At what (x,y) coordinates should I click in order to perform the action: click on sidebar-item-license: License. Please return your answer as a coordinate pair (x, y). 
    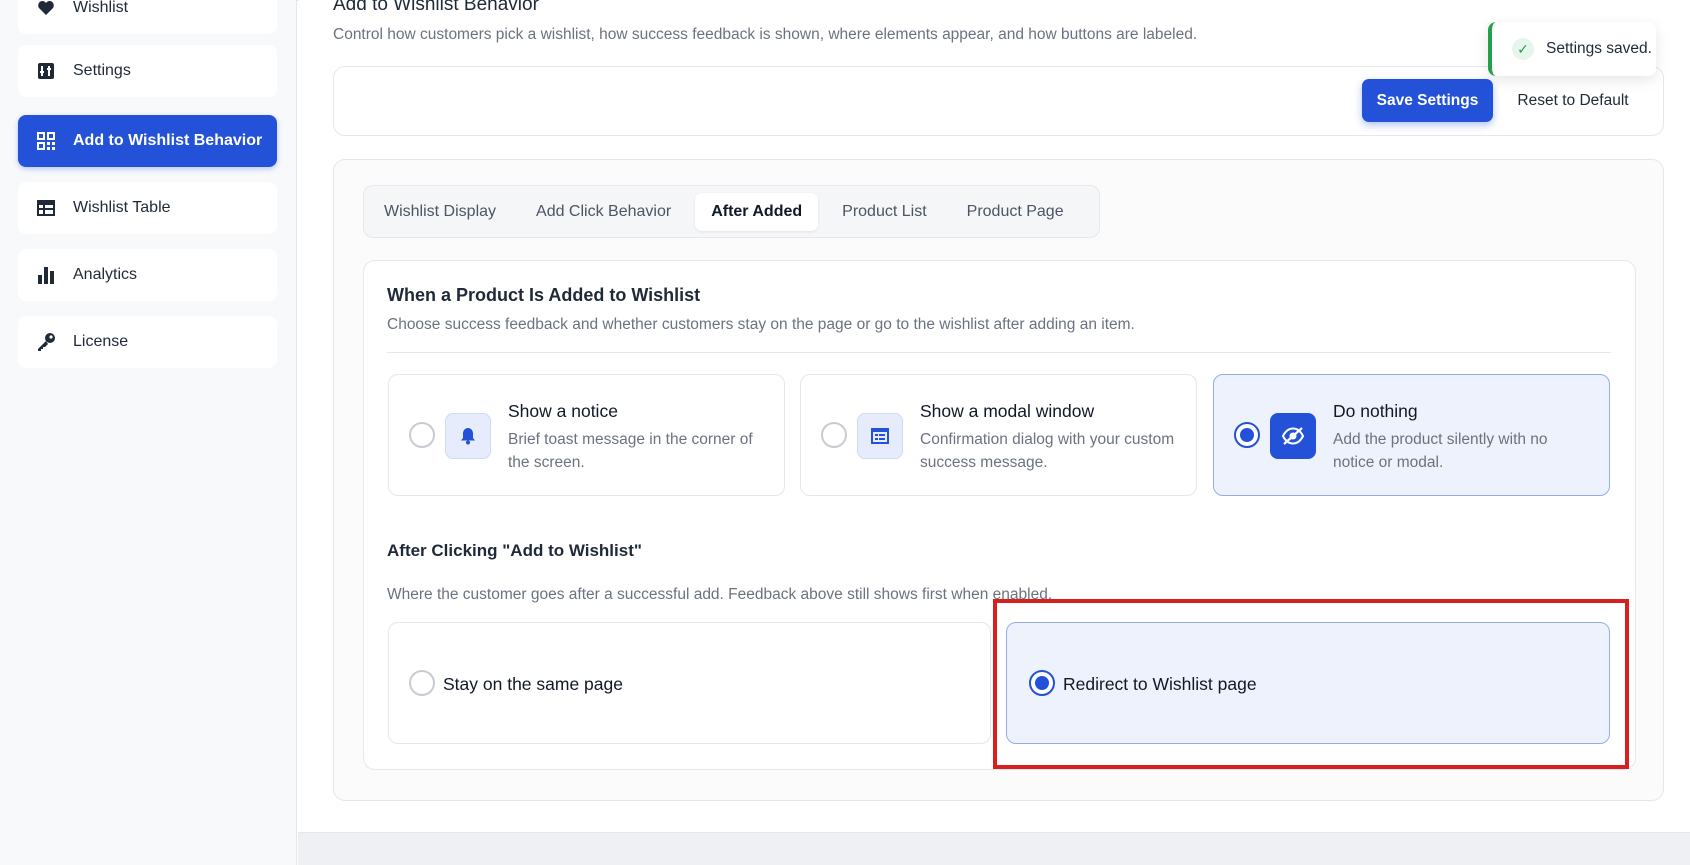
    Looking at the image, I should click on (147, 342).